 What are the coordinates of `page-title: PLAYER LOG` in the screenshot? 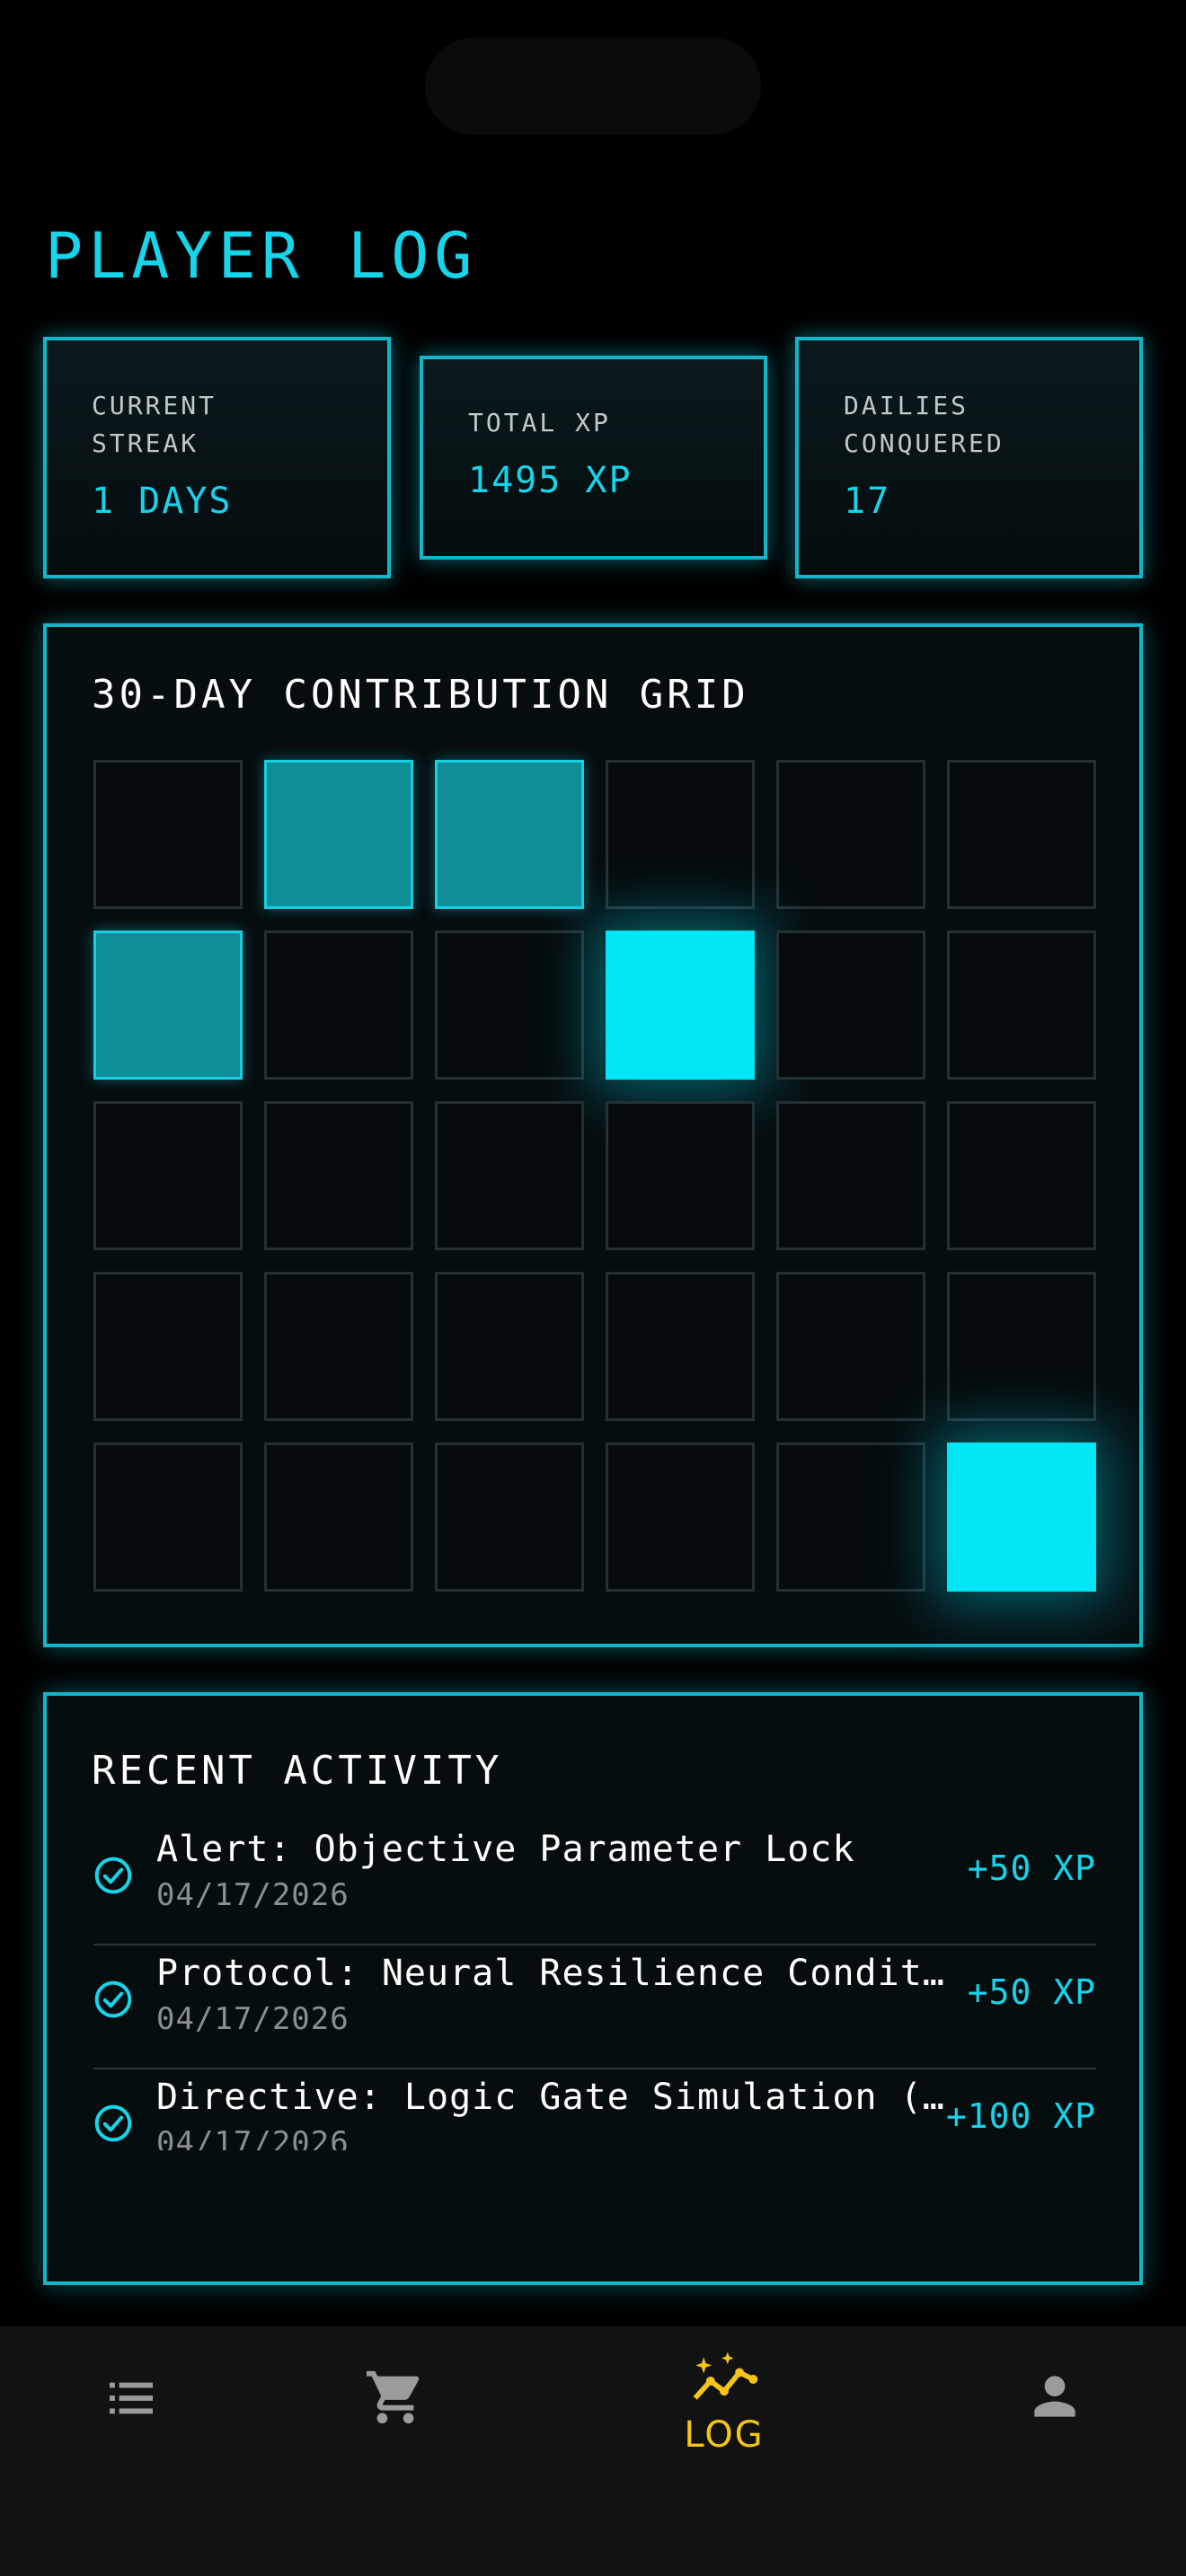 It's located at (261, 256).